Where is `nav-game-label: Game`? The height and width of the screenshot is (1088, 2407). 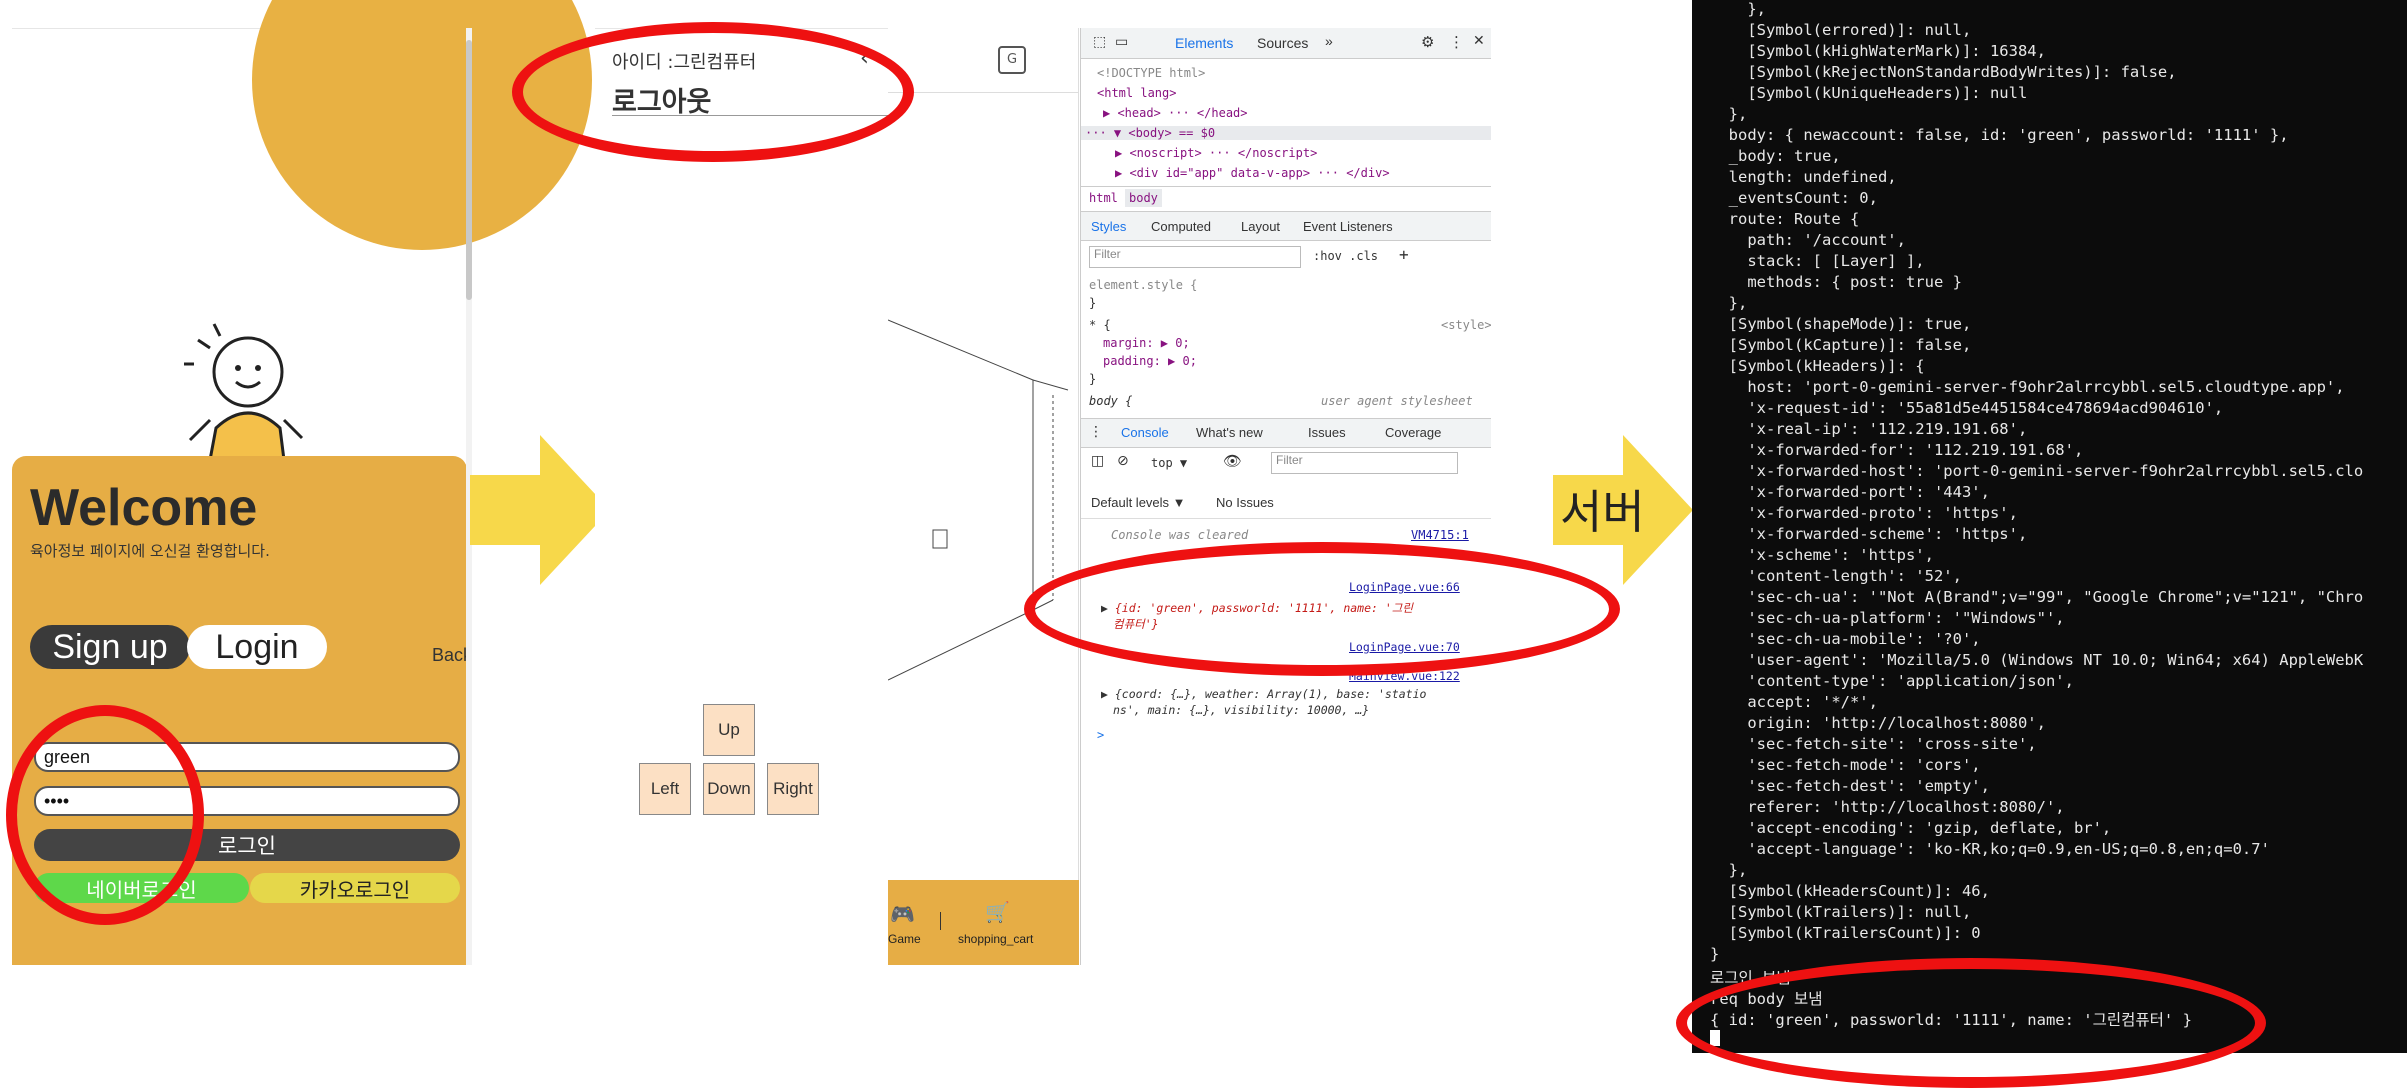 nav-game-label: Game is located at coordinates (904, 939).